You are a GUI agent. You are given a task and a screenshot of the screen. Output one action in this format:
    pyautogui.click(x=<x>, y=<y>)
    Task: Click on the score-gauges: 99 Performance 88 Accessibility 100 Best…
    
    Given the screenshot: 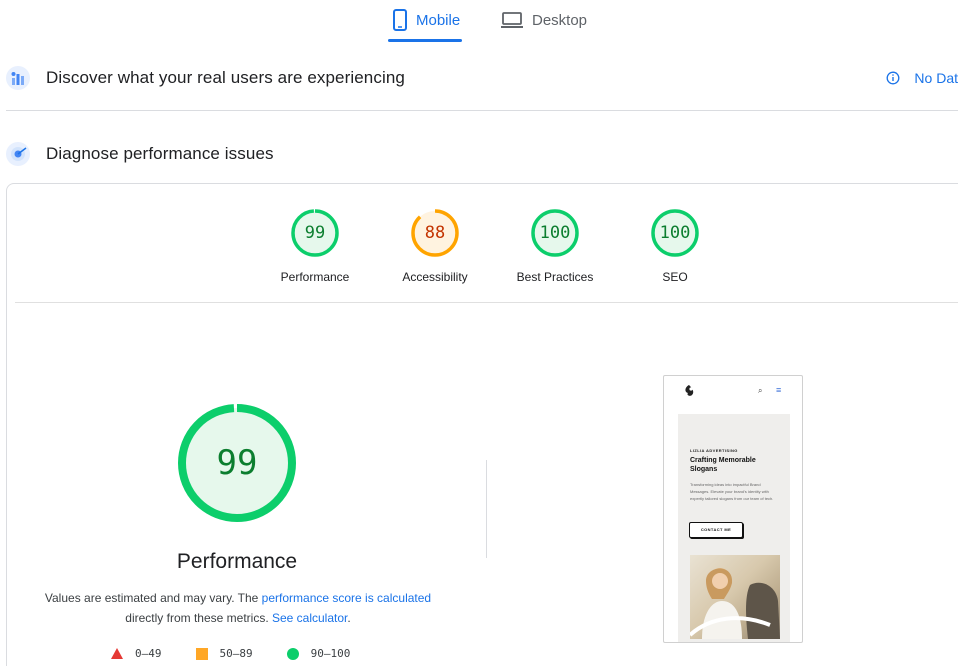 What is the action you would take?
    pyautogui.click(x=495, y=246)
    